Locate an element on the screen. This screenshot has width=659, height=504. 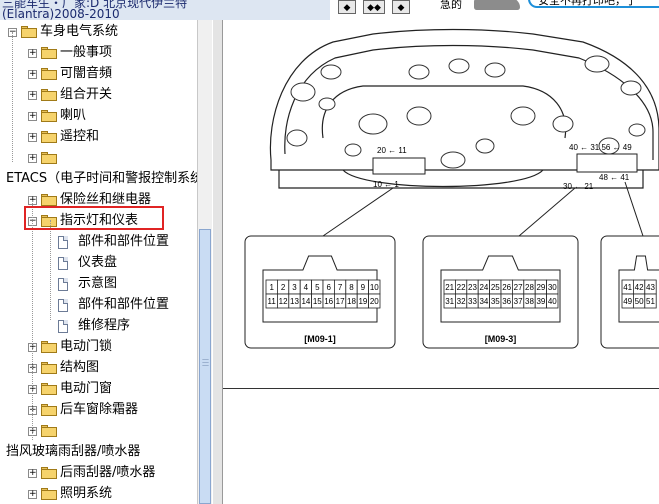
shoe-image is located at coordinates (497, 5).